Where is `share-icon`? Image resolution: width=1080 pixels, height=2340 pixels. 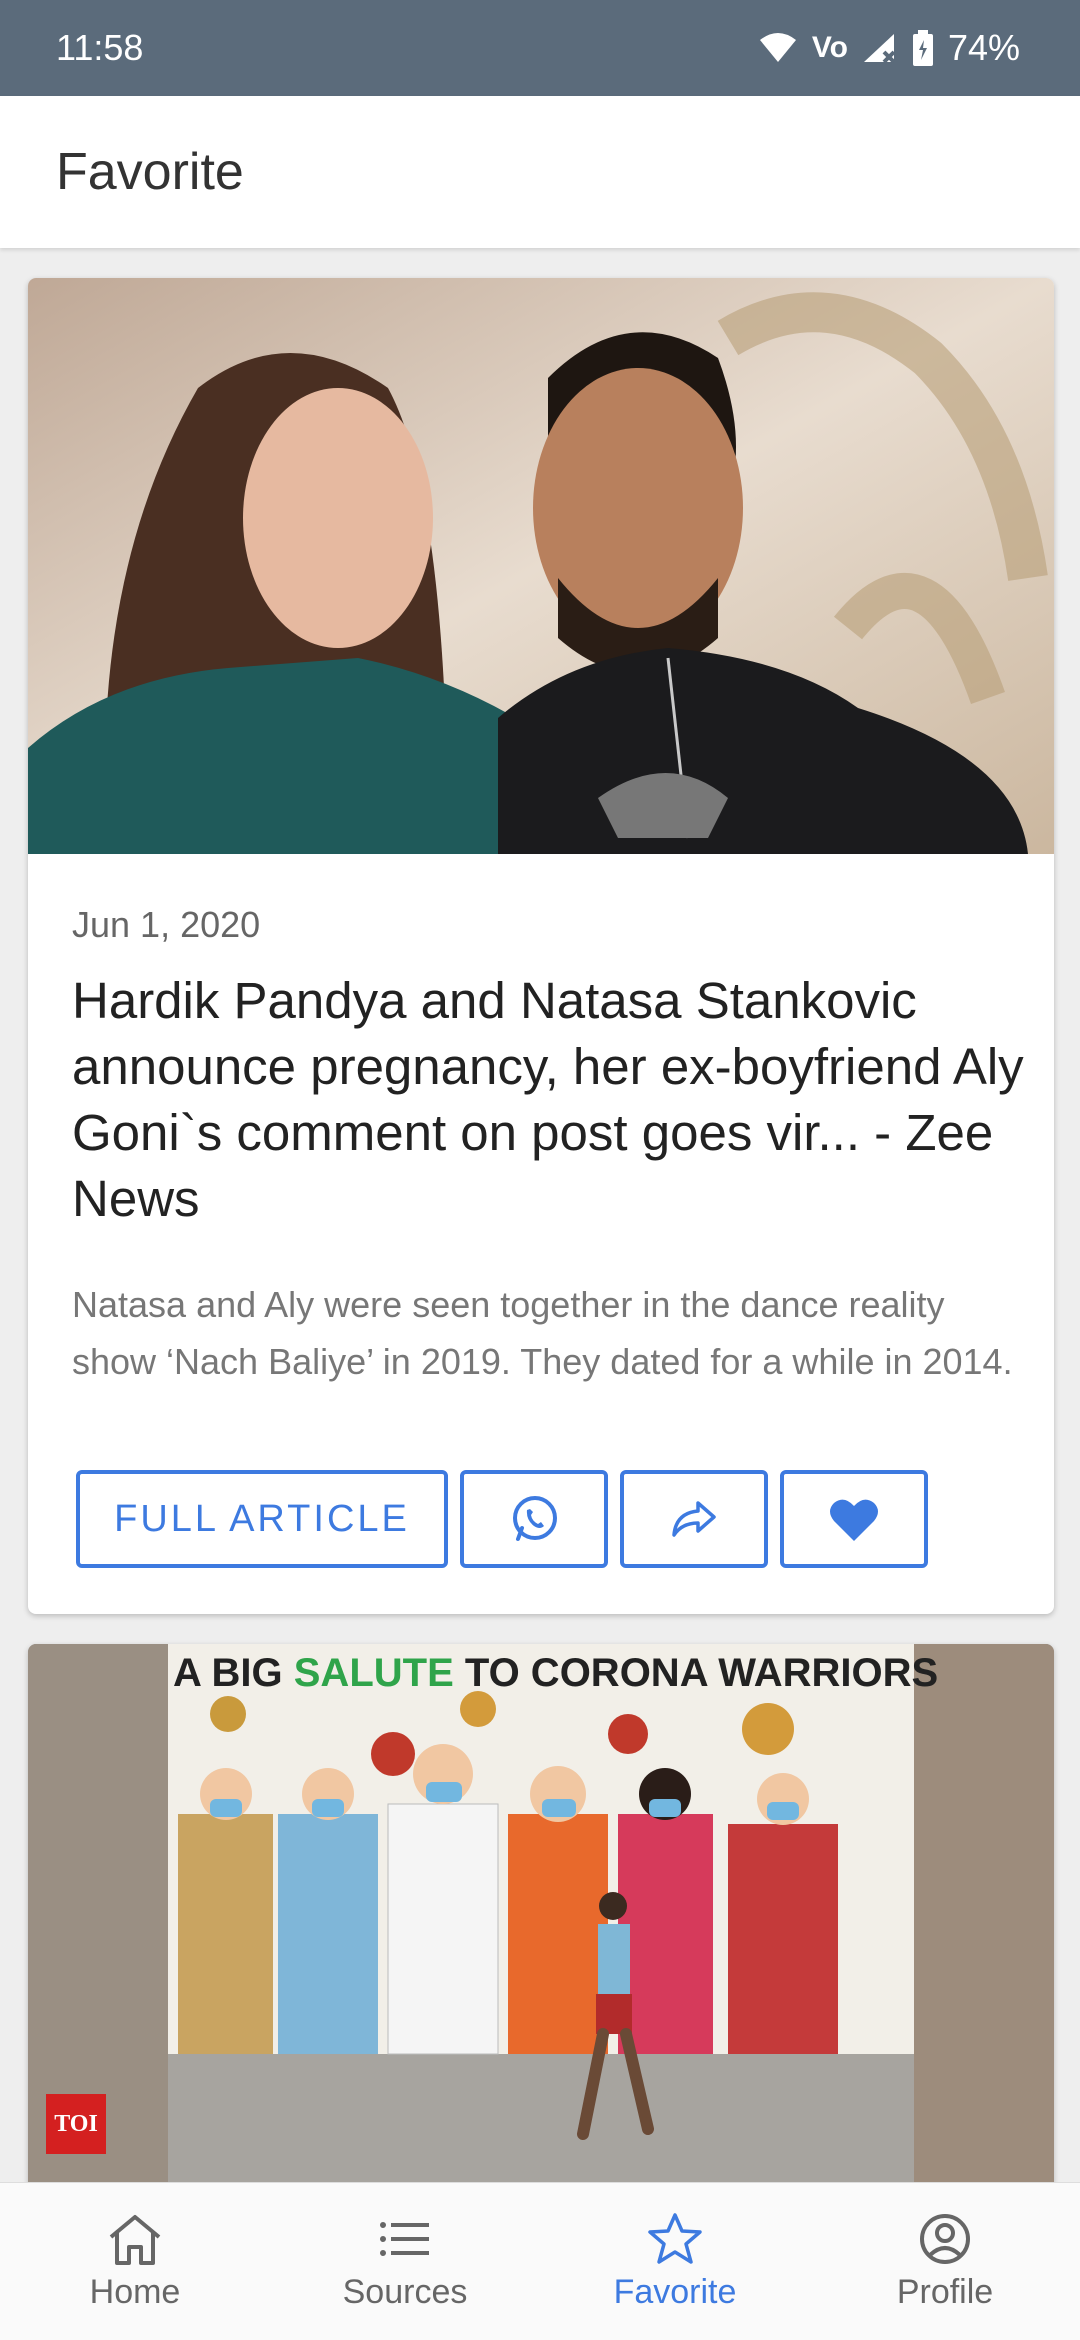
share-icon is located at coordinates (694, 1519).